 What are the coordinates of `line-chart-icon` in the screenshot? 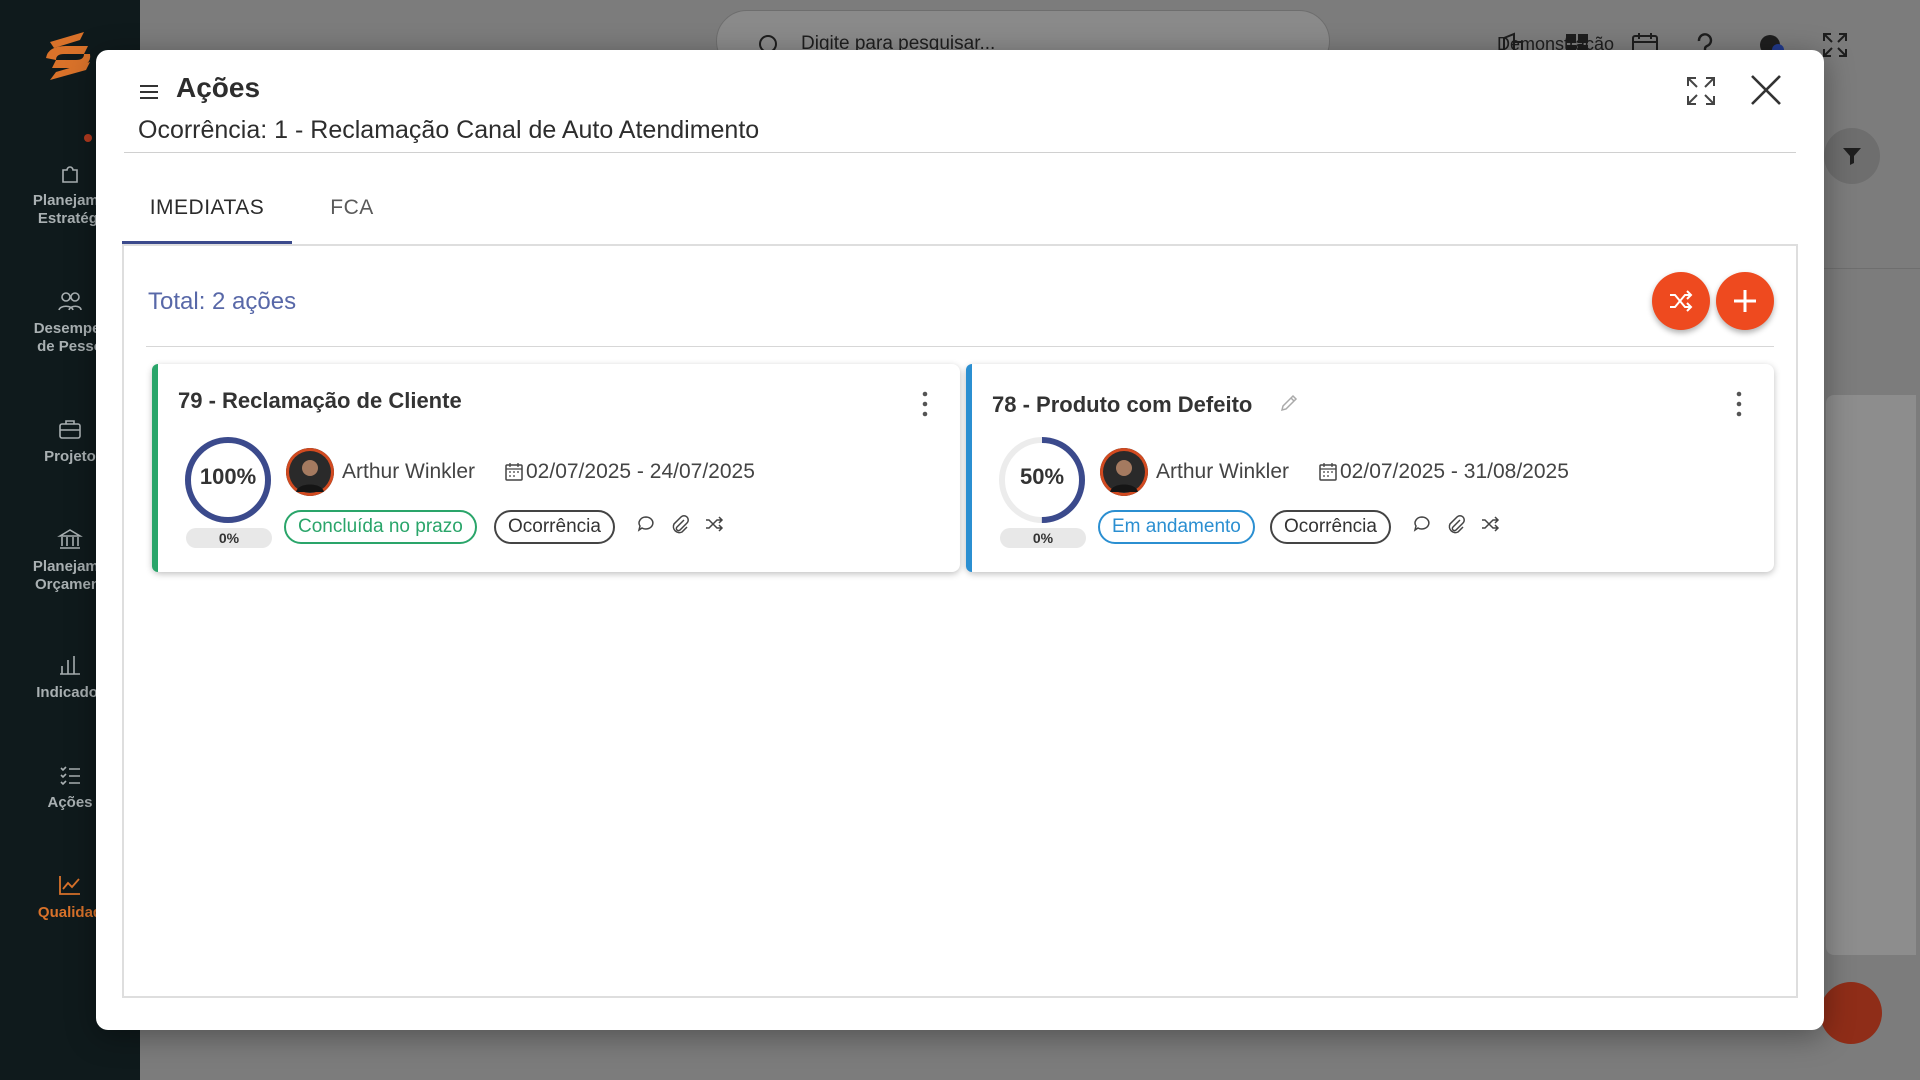 It's located at (69, 885).